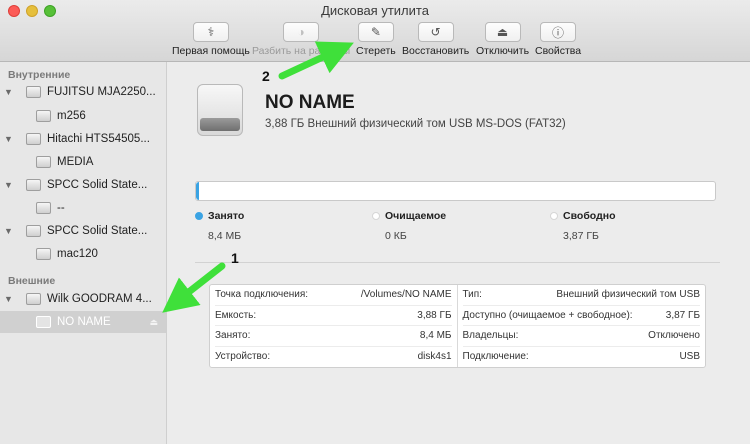 This screenshot has height=444, width=750. I want to click on usage-bar-used-fill, so click(197, 191).